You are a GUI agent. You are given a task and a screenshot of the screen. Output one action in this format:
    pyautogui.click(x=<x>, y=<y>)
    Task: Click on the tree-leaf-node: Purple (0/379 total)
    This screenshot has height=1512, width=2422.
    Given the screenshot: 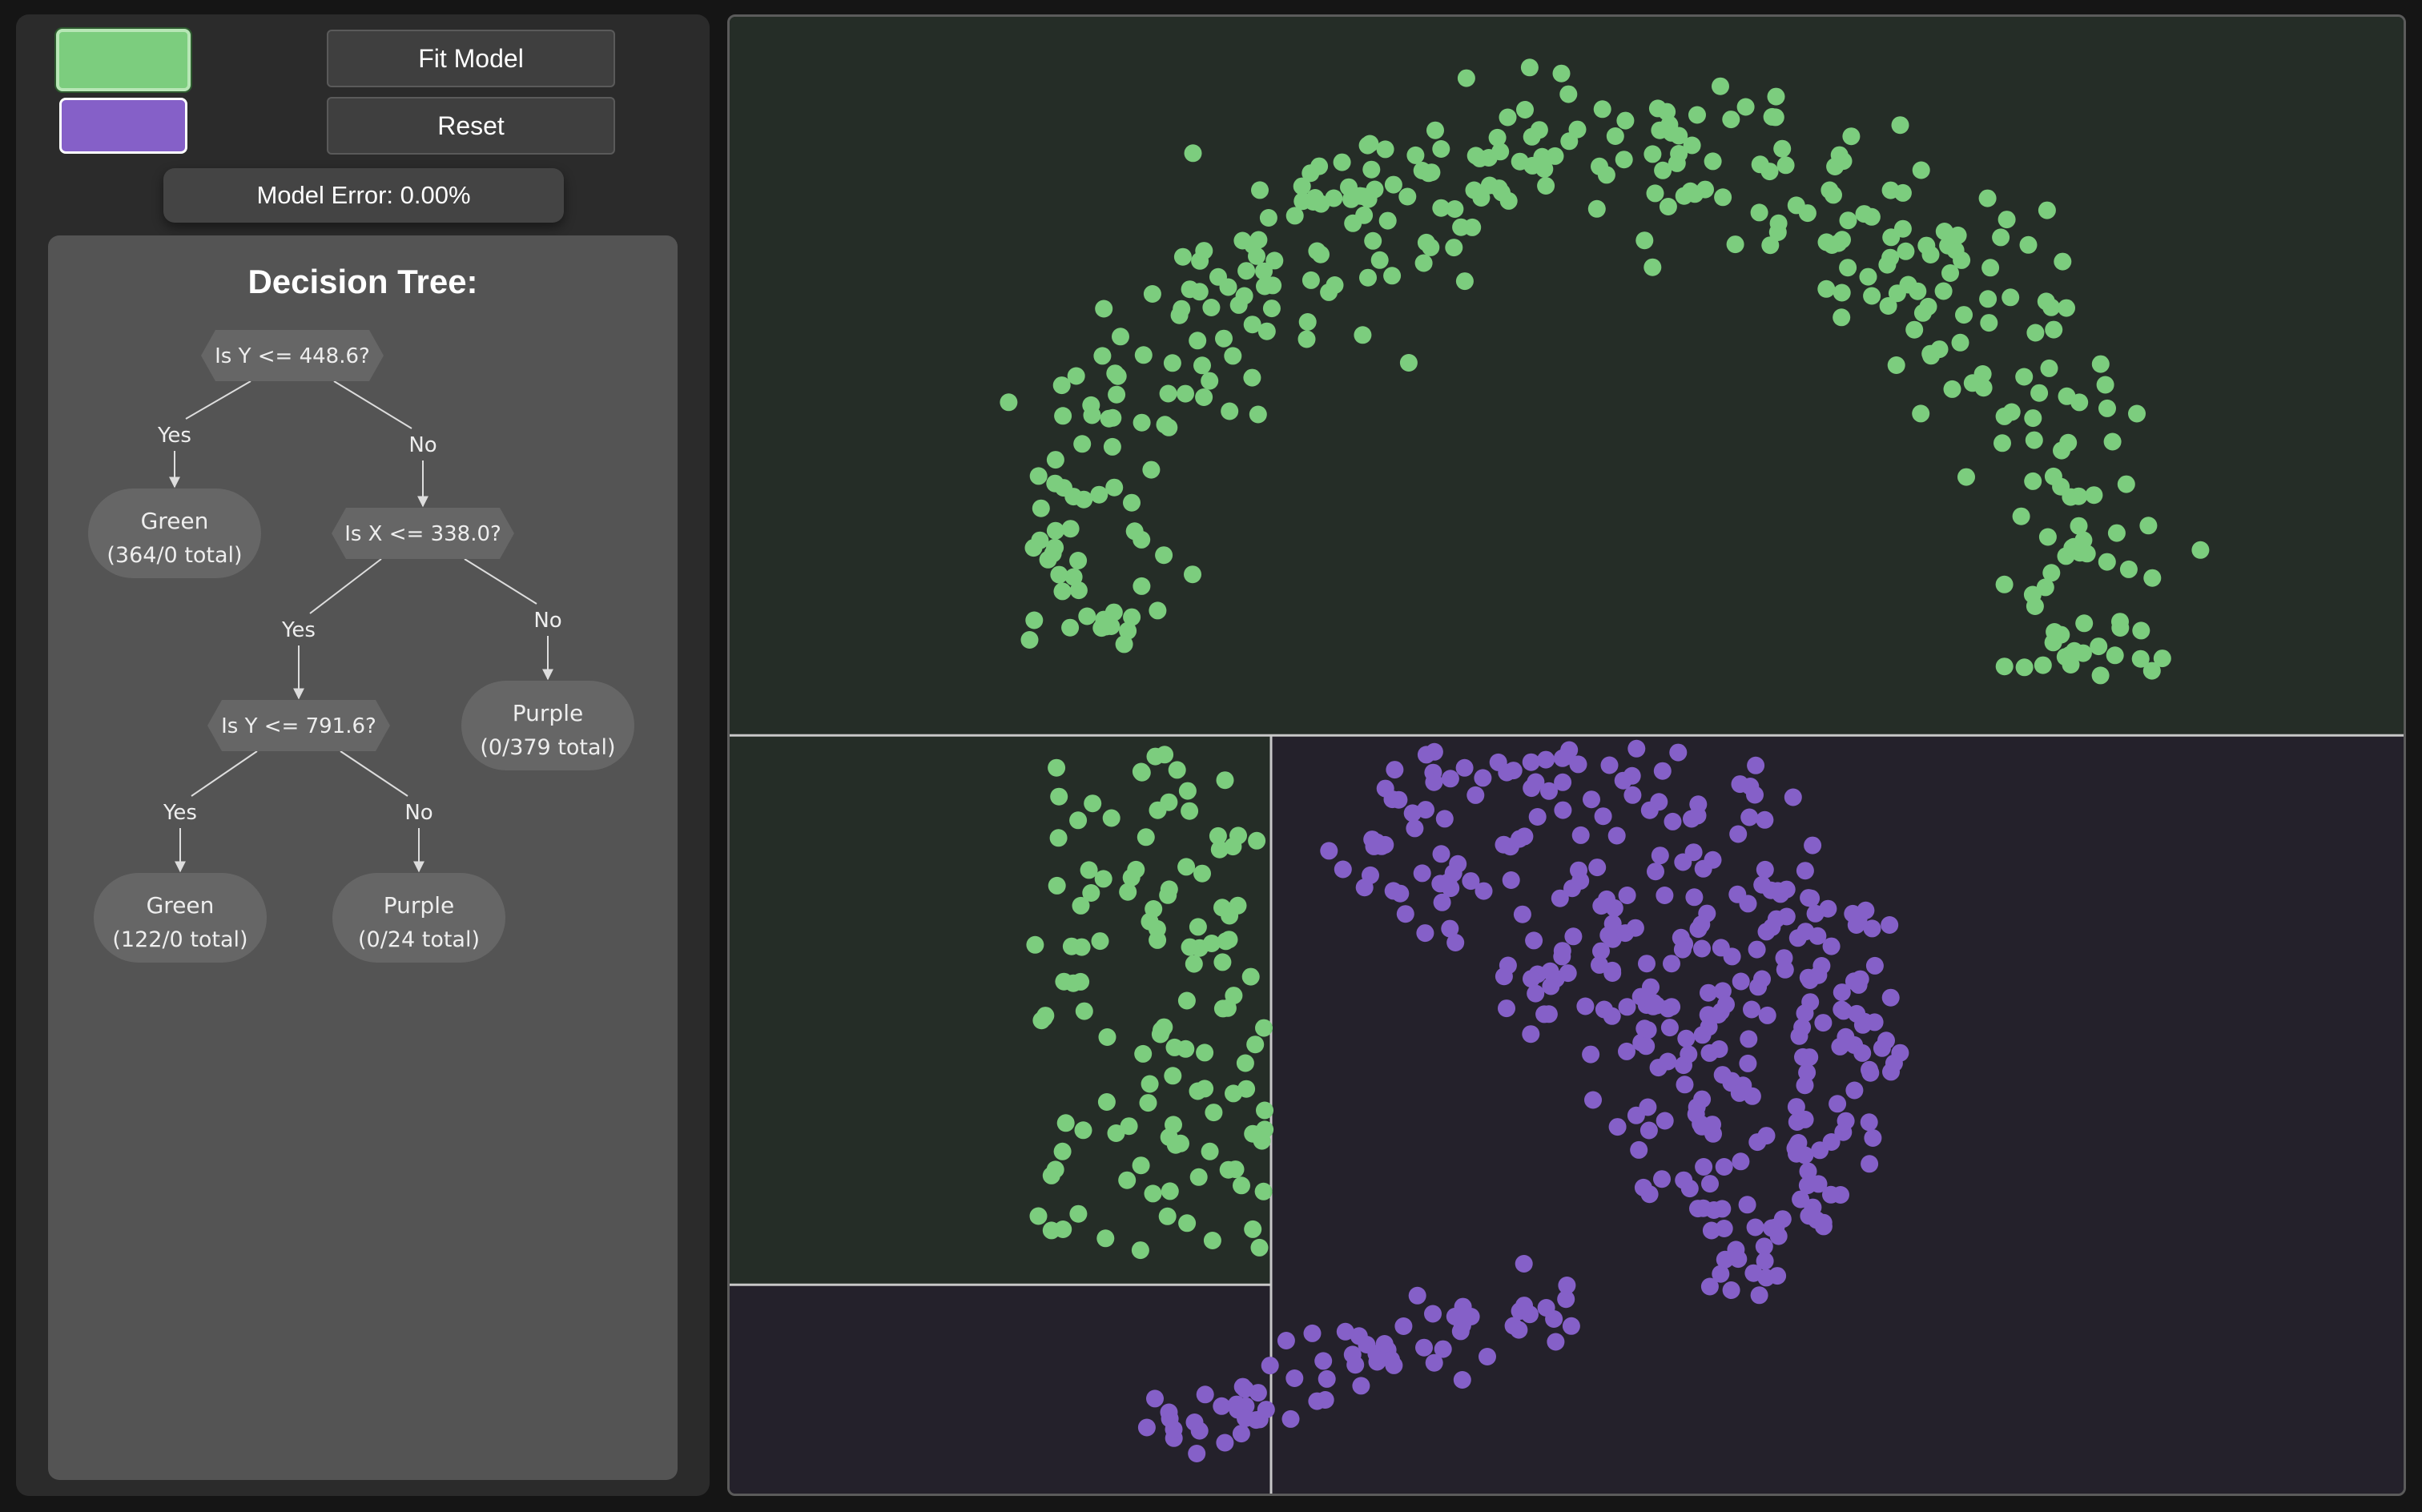 What is the action you would take?
    pyautogui.click(x=547, y=725)
    